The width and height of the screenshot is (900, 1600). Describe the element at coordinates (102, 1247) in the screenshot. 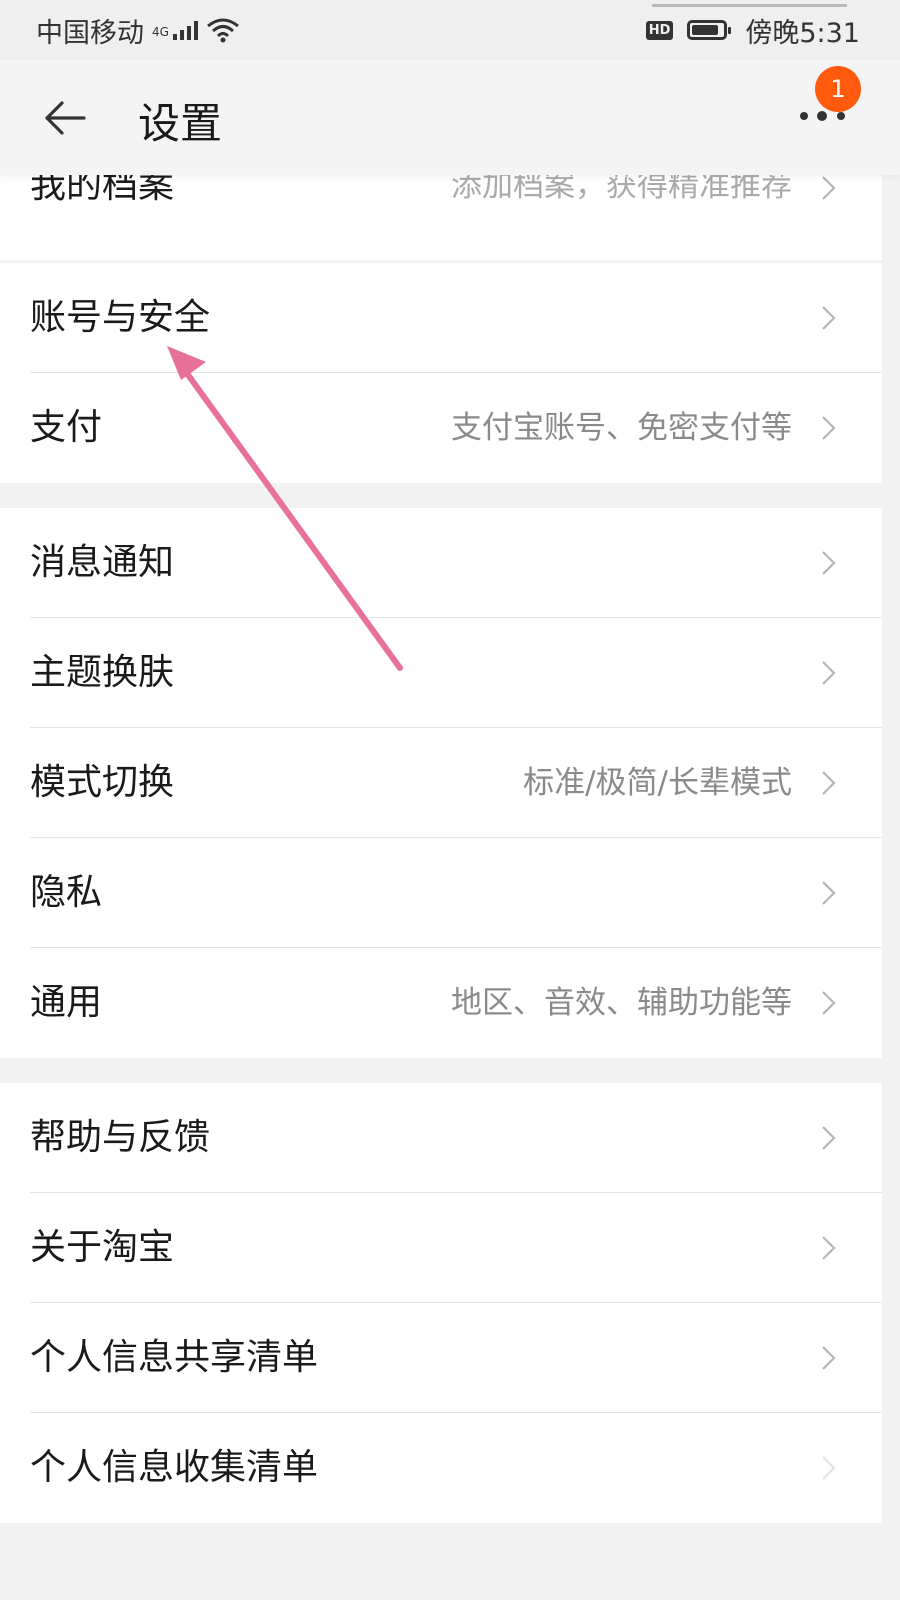

I see `item-label: 关于淘宝` at that location.